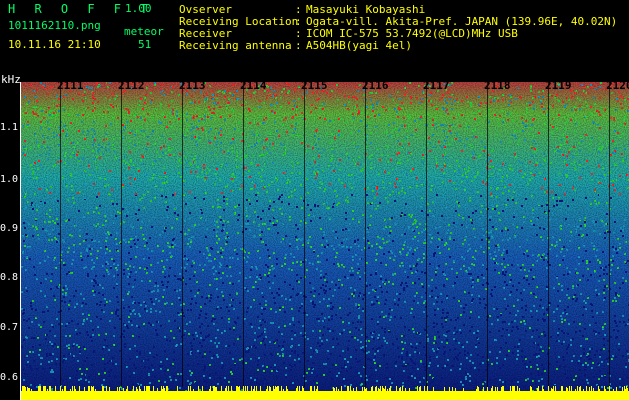  I want to click on frequency-tick-label: 0.8, so click(9, 277).